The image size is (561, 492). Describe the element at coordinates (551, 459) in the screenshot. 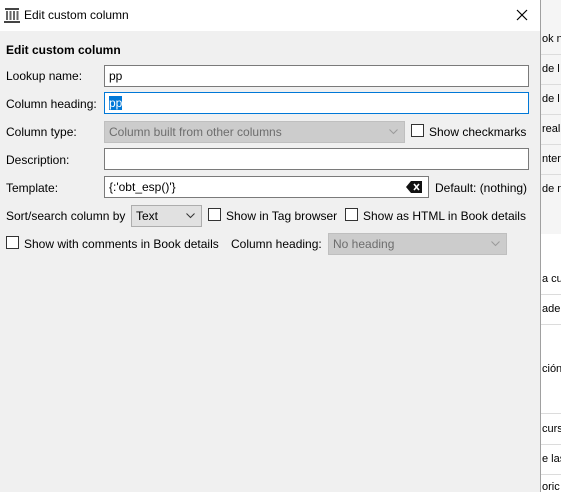

I see `background-text: e las` at that location.